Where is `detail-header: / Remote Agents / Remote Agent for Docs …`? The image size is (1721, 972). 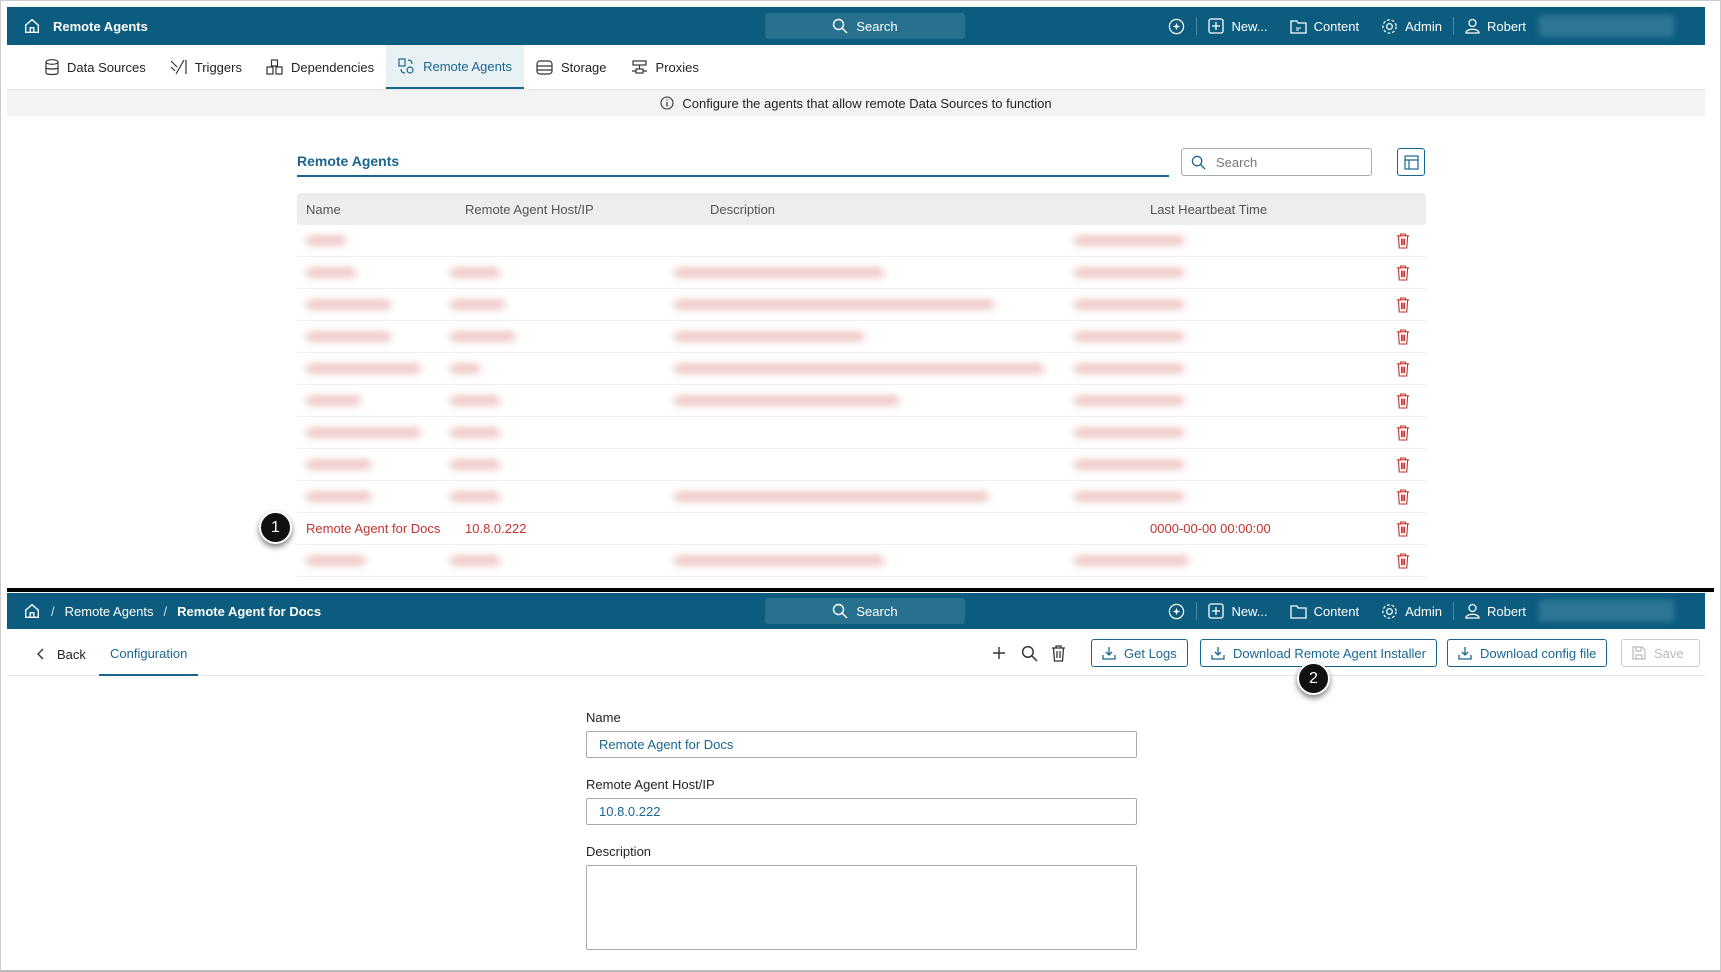 detail-header: / Remote Agents / Remote Agent for Docs … is located at coordinates (856, 611).